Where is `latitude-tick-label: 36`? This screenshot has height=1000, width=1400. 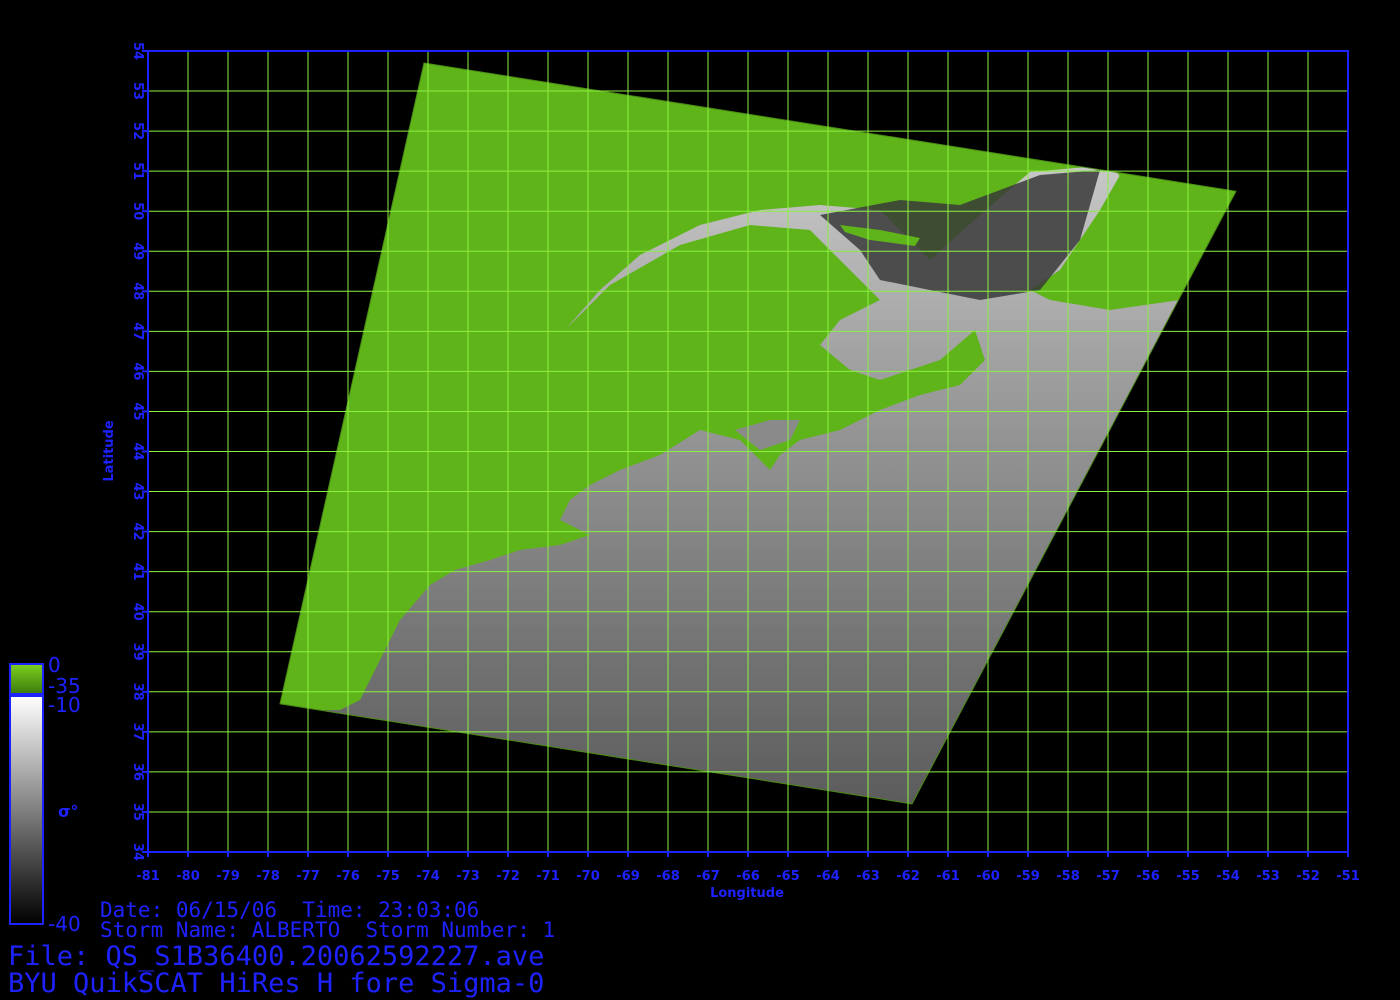 latitude-tick-label: 36 is located at coordinates (137, 772).